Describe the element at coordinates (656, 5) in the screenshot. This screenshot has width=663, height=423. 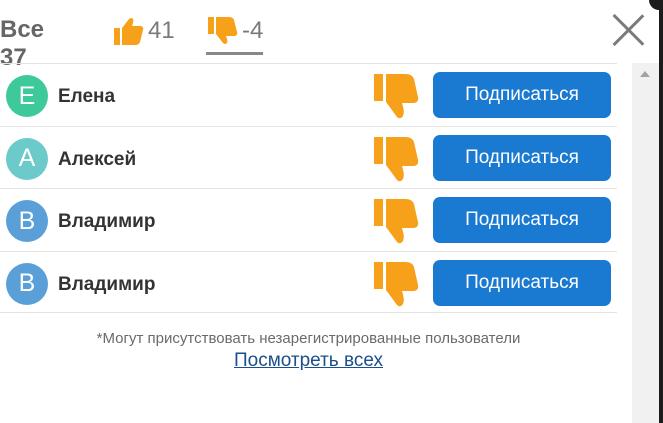
I see `window-edge-corner` at that location.